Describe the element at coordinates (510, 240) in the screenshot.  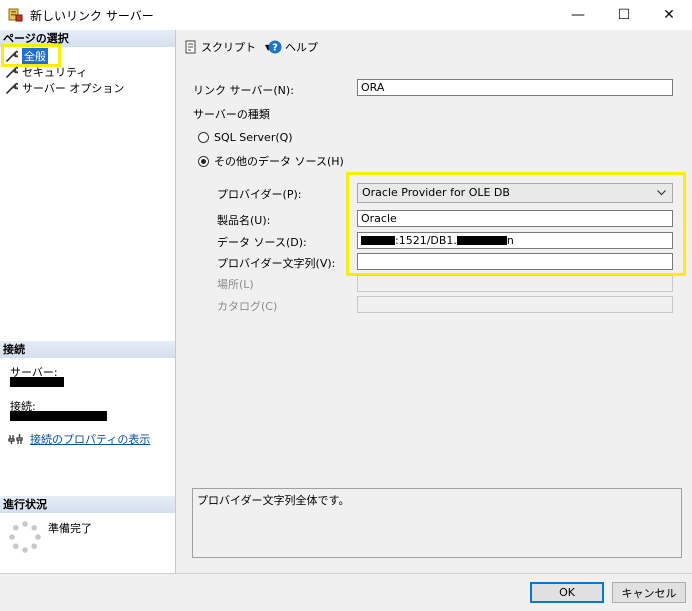
I see `data-source-tail-text: n` at that location.